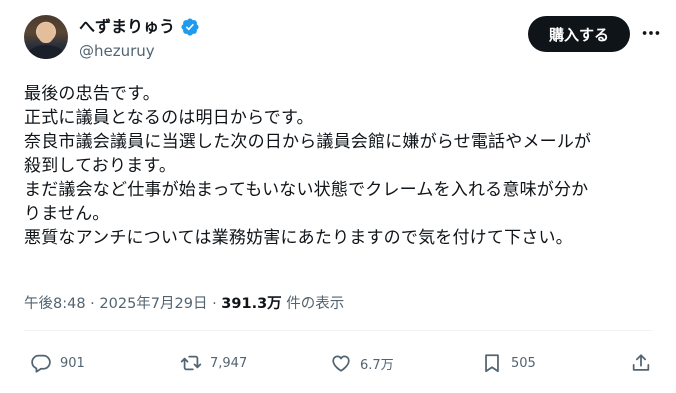 The width and height of the screenshot is (676, 393). I want to click on avatar-face, so click(46, 33).